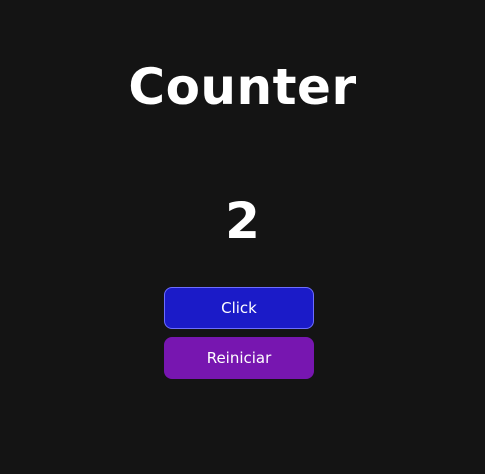 Image resolution: width=485 pixels, height=474 pixels. Describe the element at coordinates (239, 358) in the screenshot. I see `reset-button: Reiniciar` at that location.